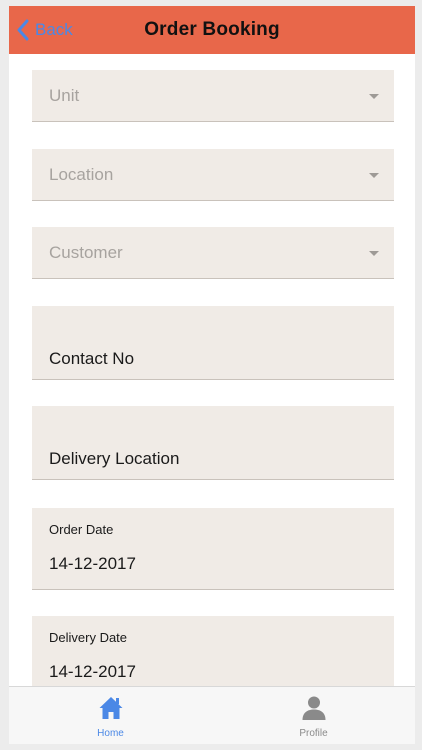  I want to click on contact-no-field: Contact No, so click(213, 343).